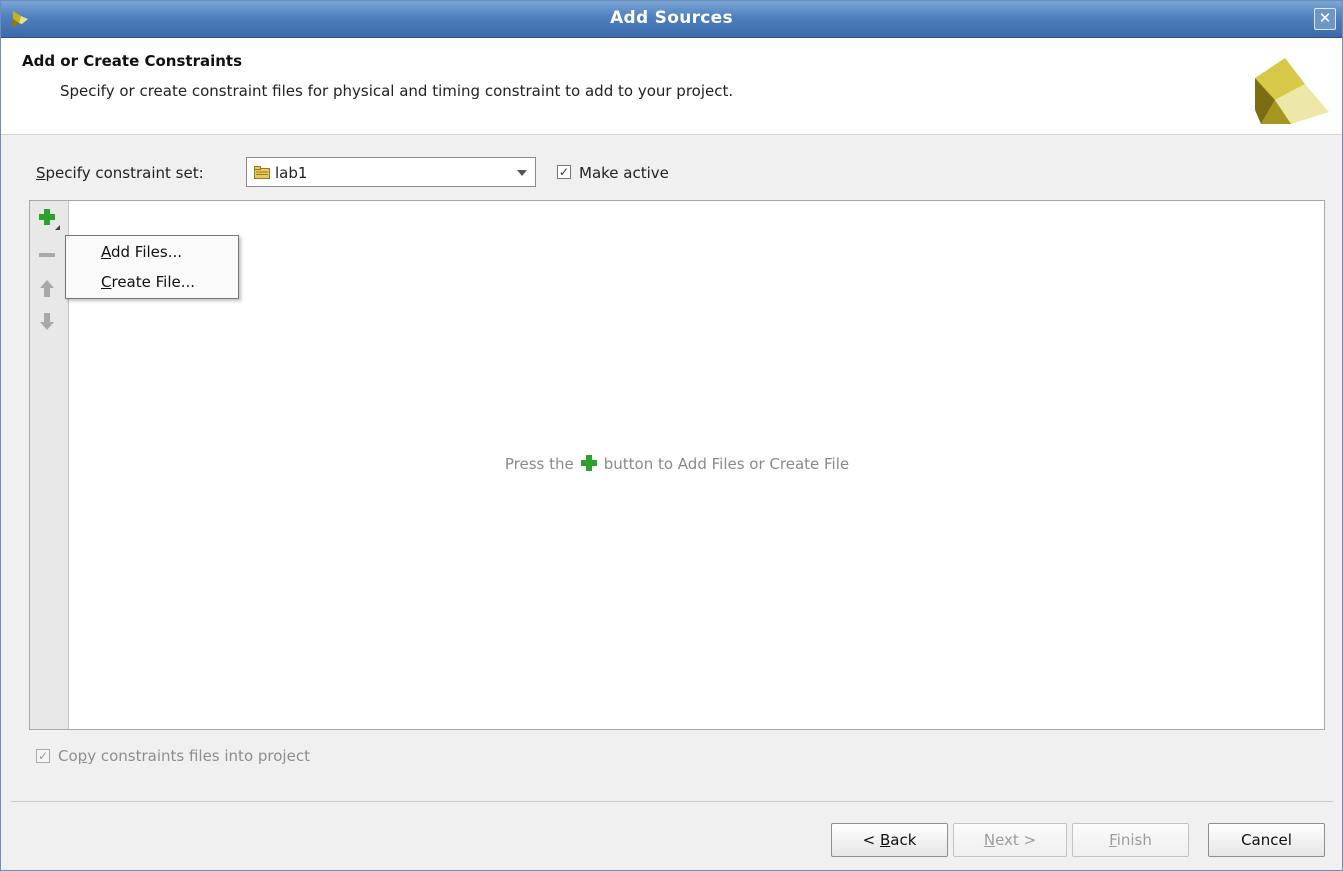 The width and height of the screenshot is (1343, 871). What do you see at coordinates (522, 173) in the screenshot?
I see `chevron-down-icon` at bounding box center [522, 173].